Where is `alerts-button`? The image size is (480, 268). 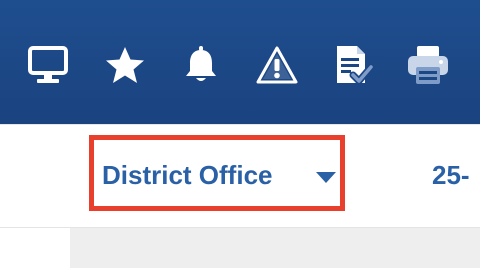
alerts-button is located at coordinates (277, 65).